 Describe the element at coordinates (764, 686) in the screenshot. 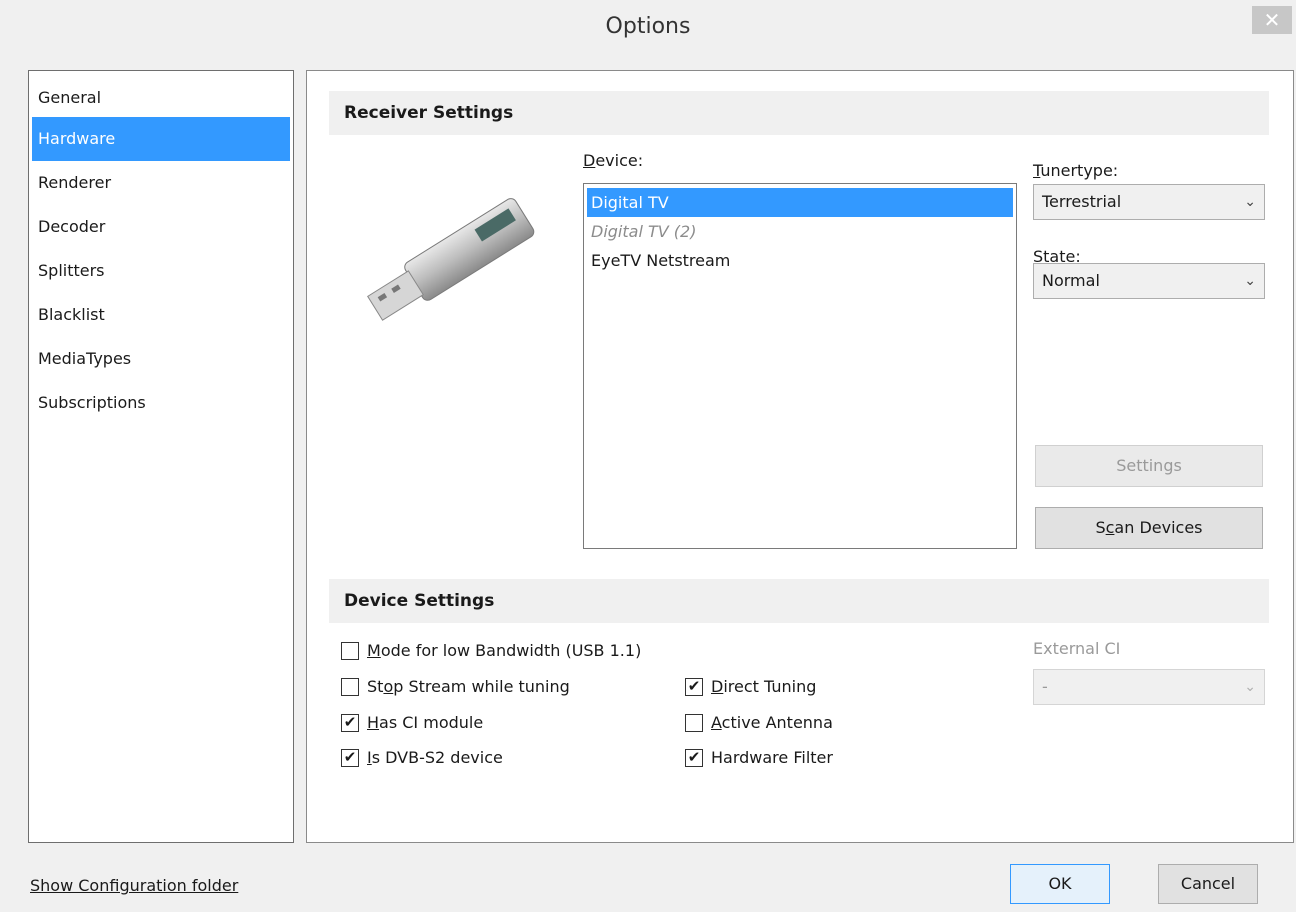

I see `checkbox-label: Direct Tuning` at that location.